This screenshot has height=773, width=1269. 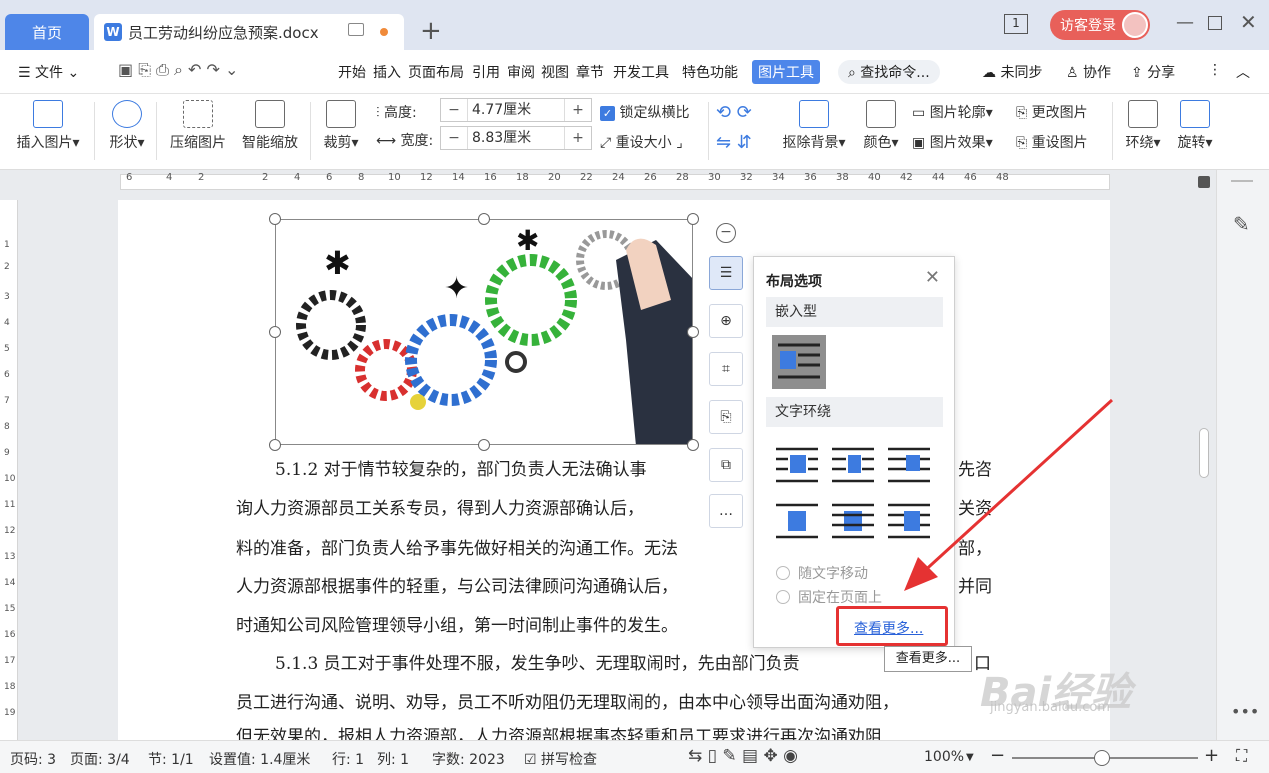 I want to click on crop-button: 裁剪▾, so click(x=341, y=126).